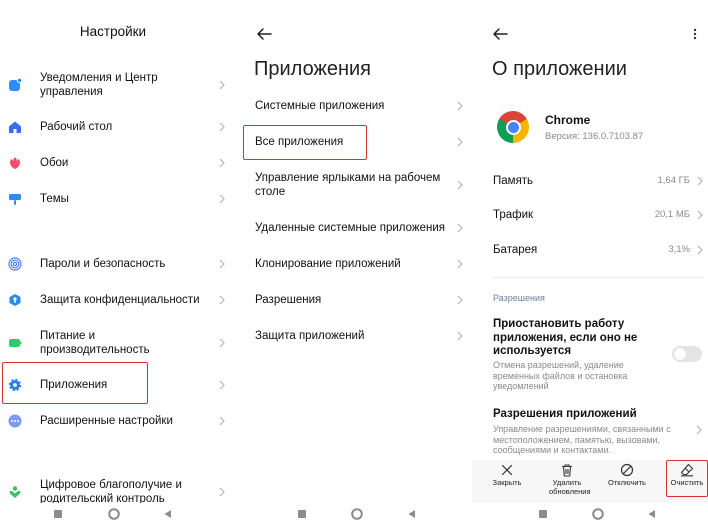  I want to click on wellbeing-icon, so click(15, 492).